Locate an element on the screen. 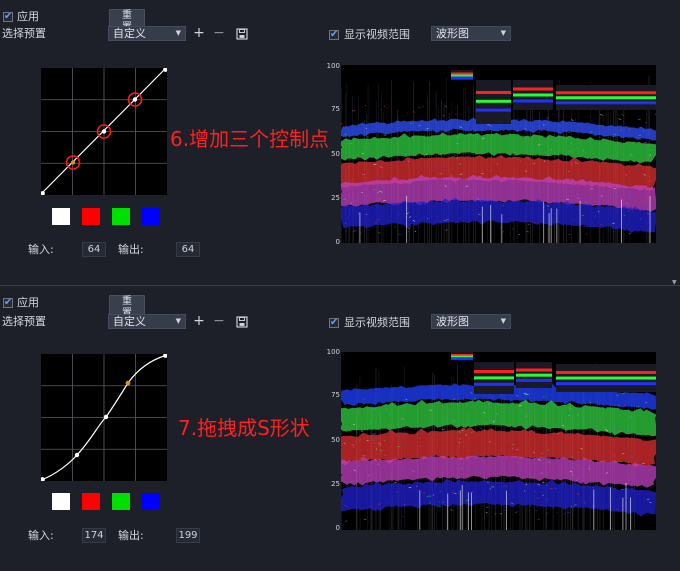  input-field: 174 is located at coordinates (94, 535).